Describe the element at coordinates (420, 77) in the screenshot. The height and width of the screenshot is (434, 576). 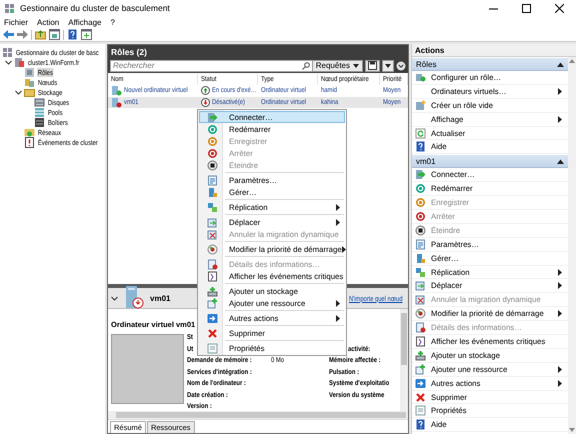
I see `configure-role-icon` at that location.